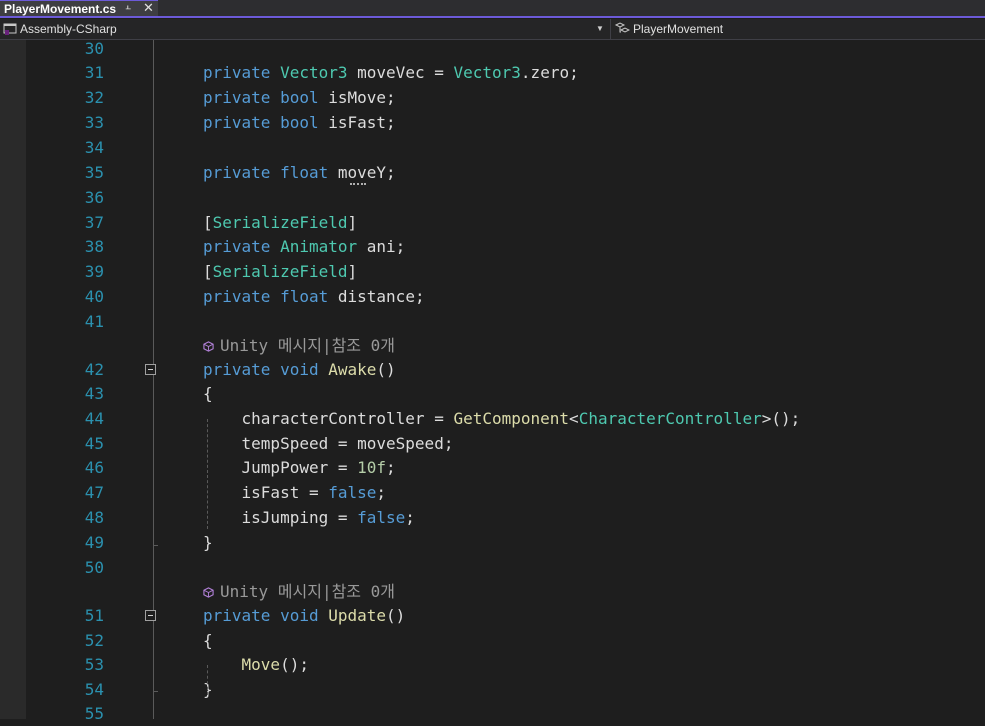 The image size is (985, 726). I want to click on code-text: private bool isFast;, so click(299, 123).